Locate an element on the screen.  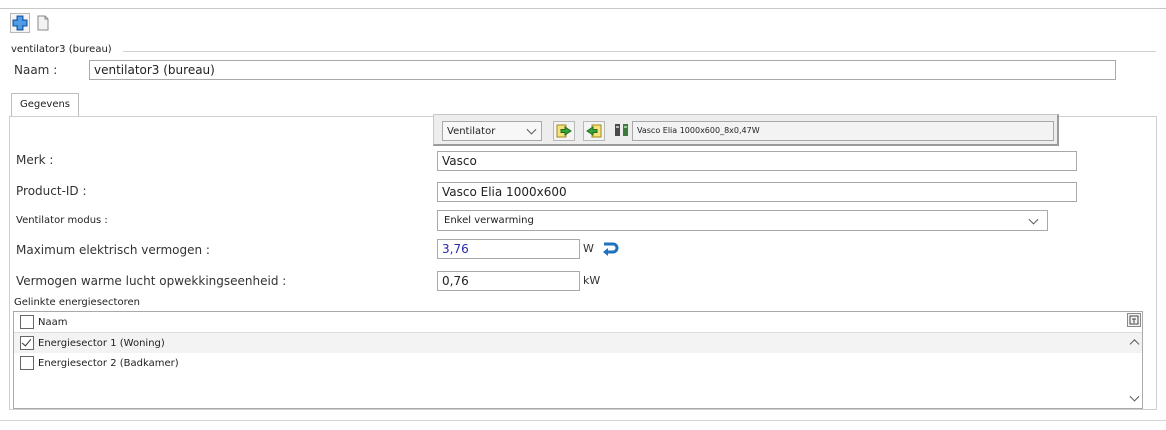
plus-icon is located at coordinates (20, 23).